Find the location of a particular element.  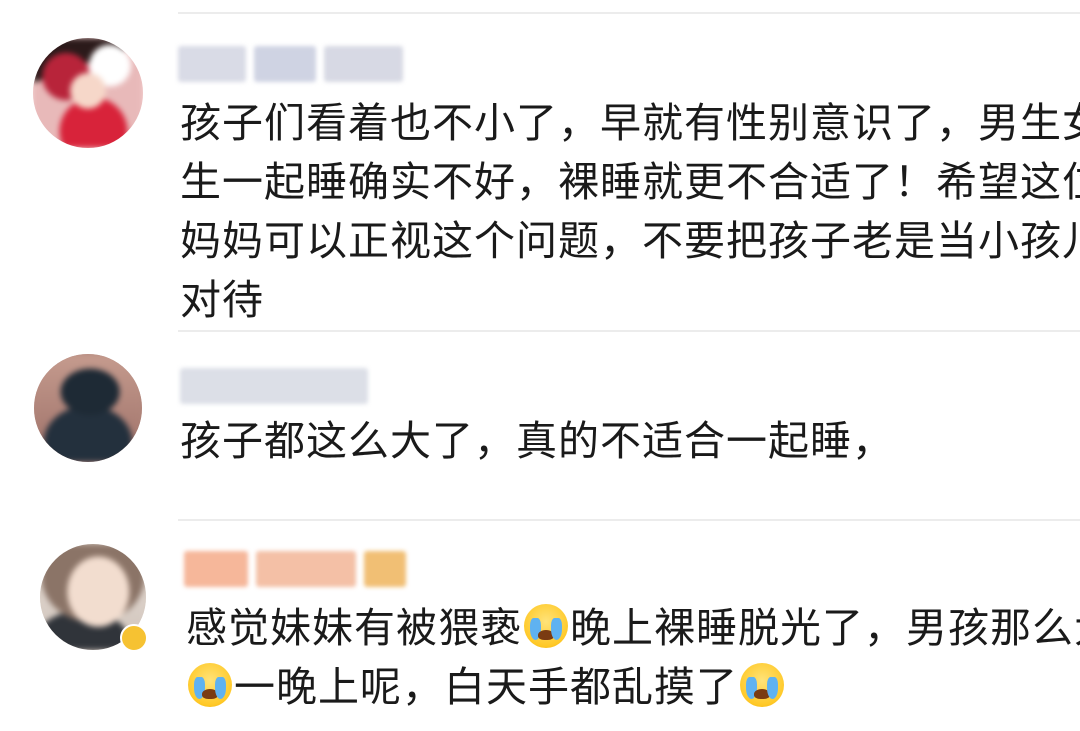

comment-line: 感觉妹妹有被猥亵 晚上裸睡脱光了，男孩那么大 is located at coordinates (633, 628).